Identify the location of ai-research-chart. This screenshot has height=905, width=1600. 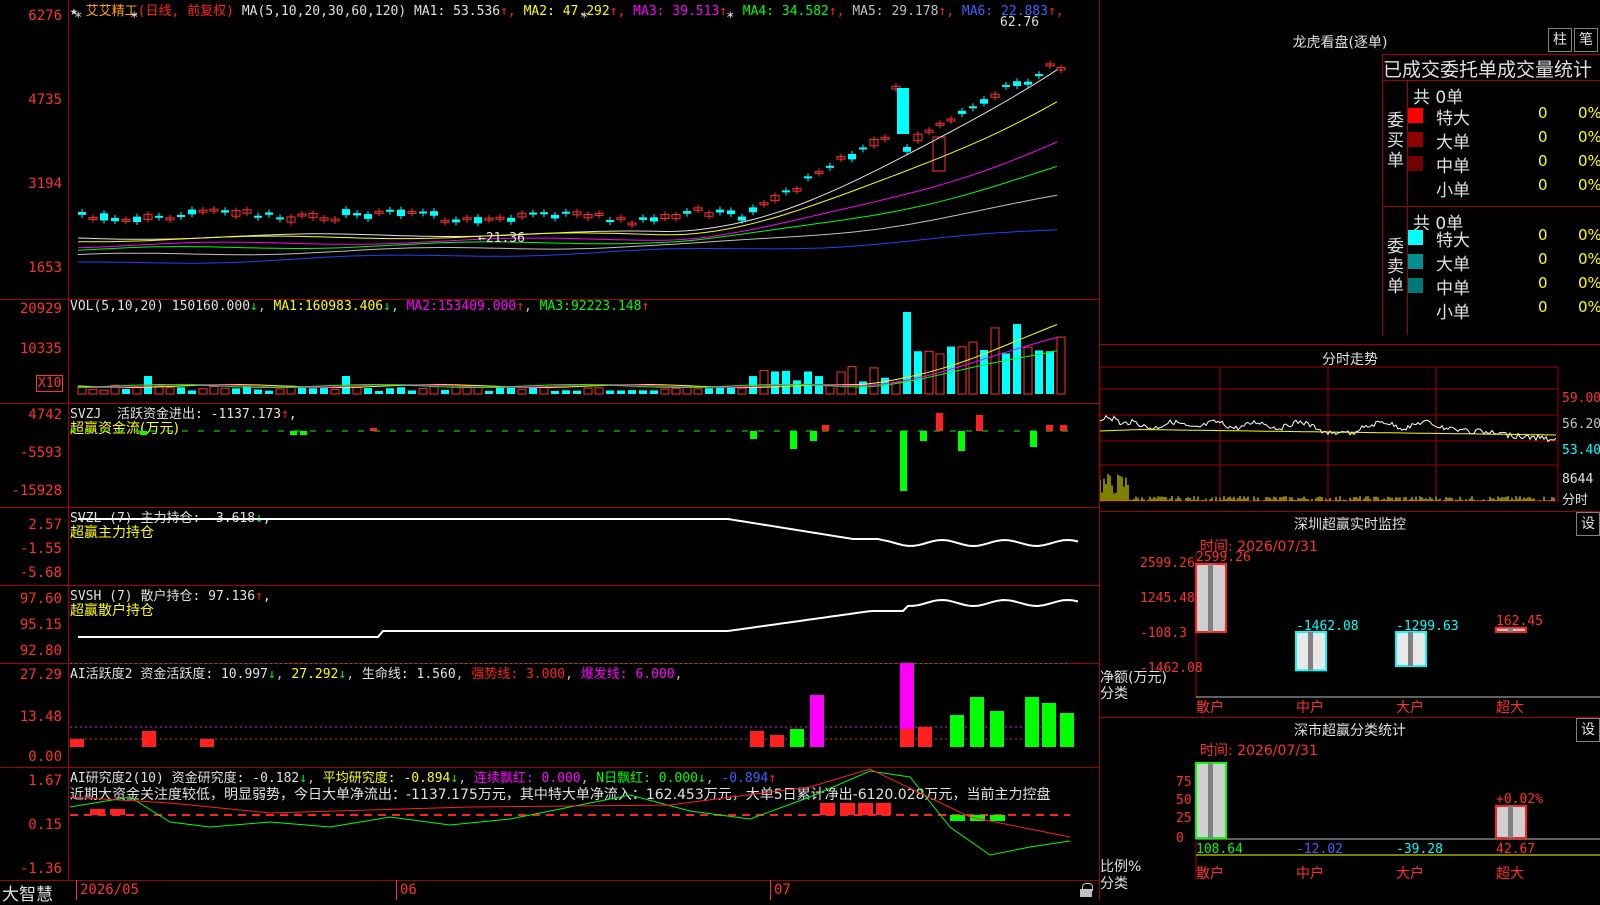
(584, 823).